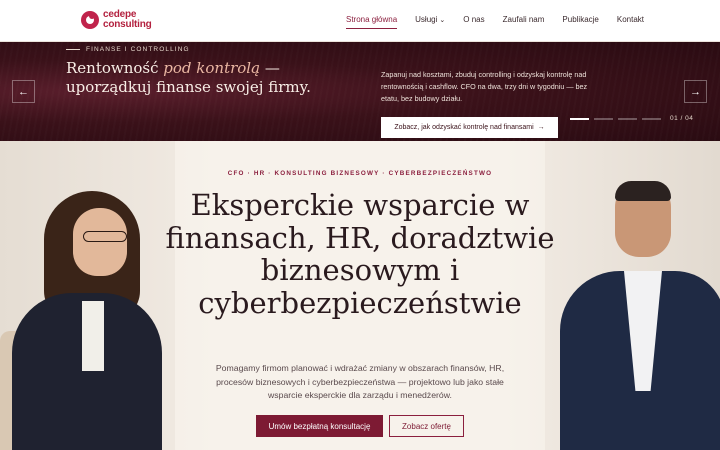  What do you see at coordinates (630, 22) in the screenshot?
I see `nav-link-contact: Kontakt` at bounding box center [630, 22].